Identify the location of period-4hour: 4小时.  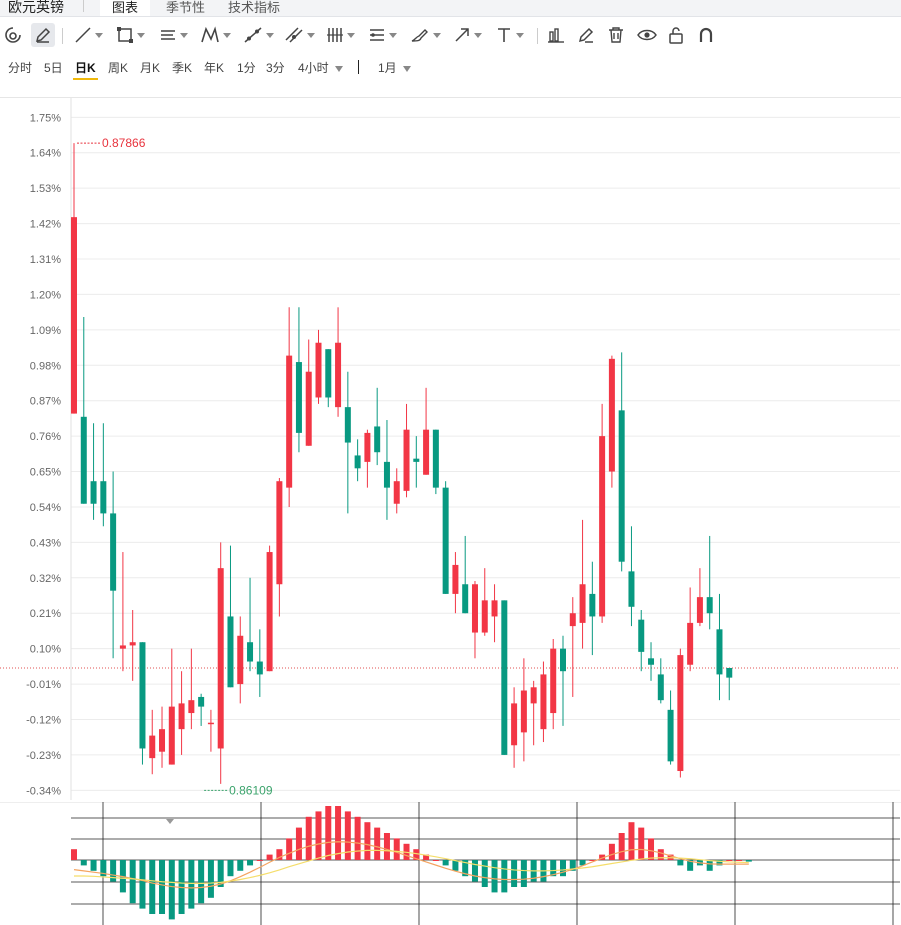
(320, 67).